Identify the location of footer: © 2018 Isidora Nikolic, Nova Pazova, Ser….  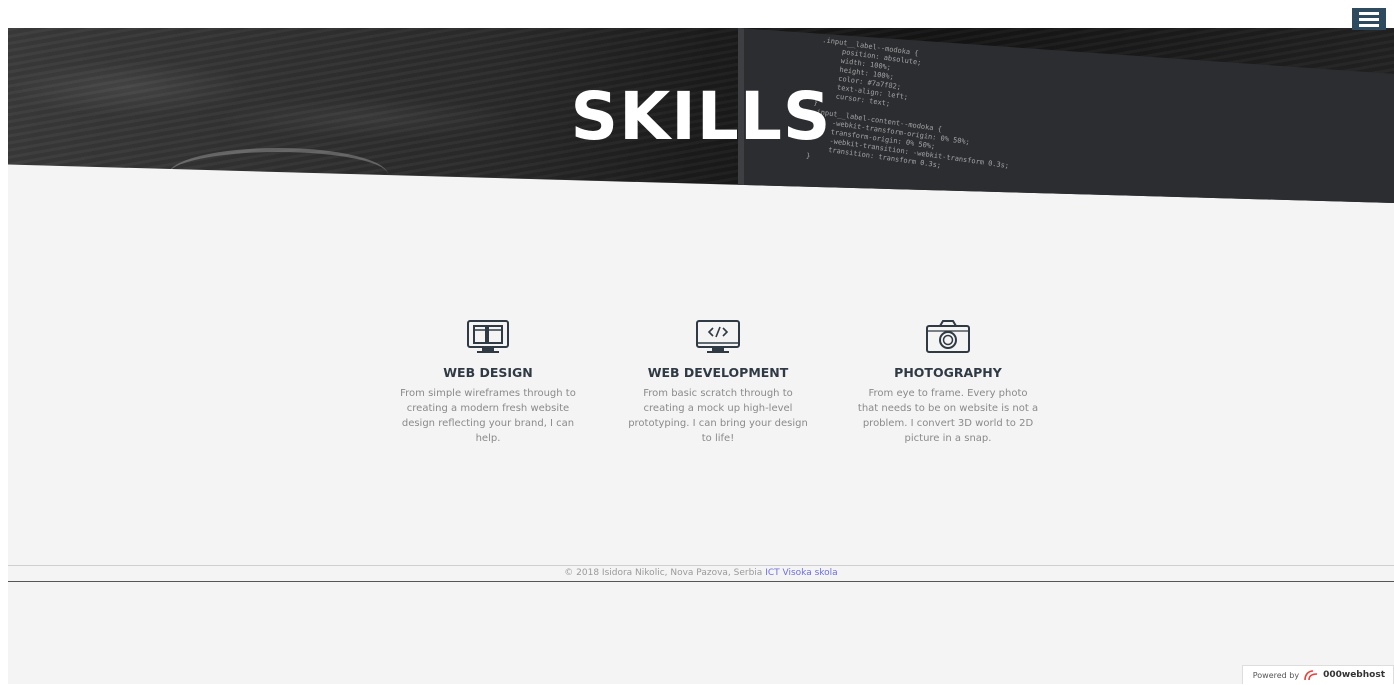
(701, 573).